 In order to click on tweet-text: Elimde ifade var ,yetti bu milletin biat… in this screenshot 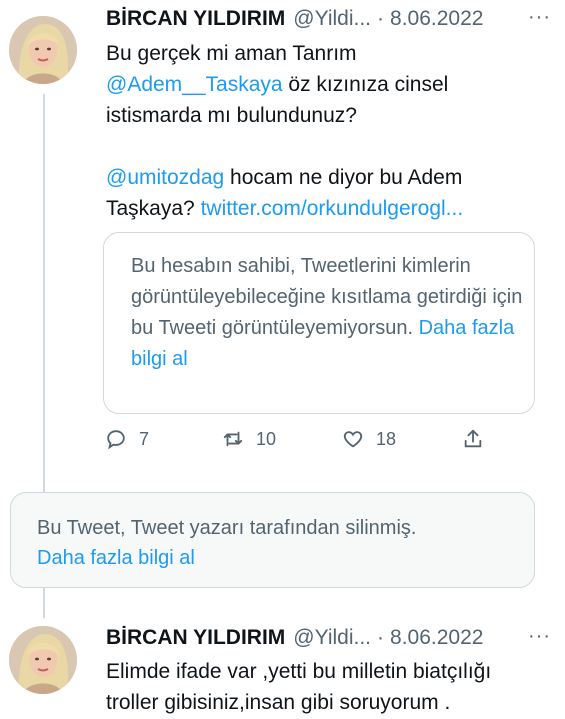, I will do `click(331, 687)`.